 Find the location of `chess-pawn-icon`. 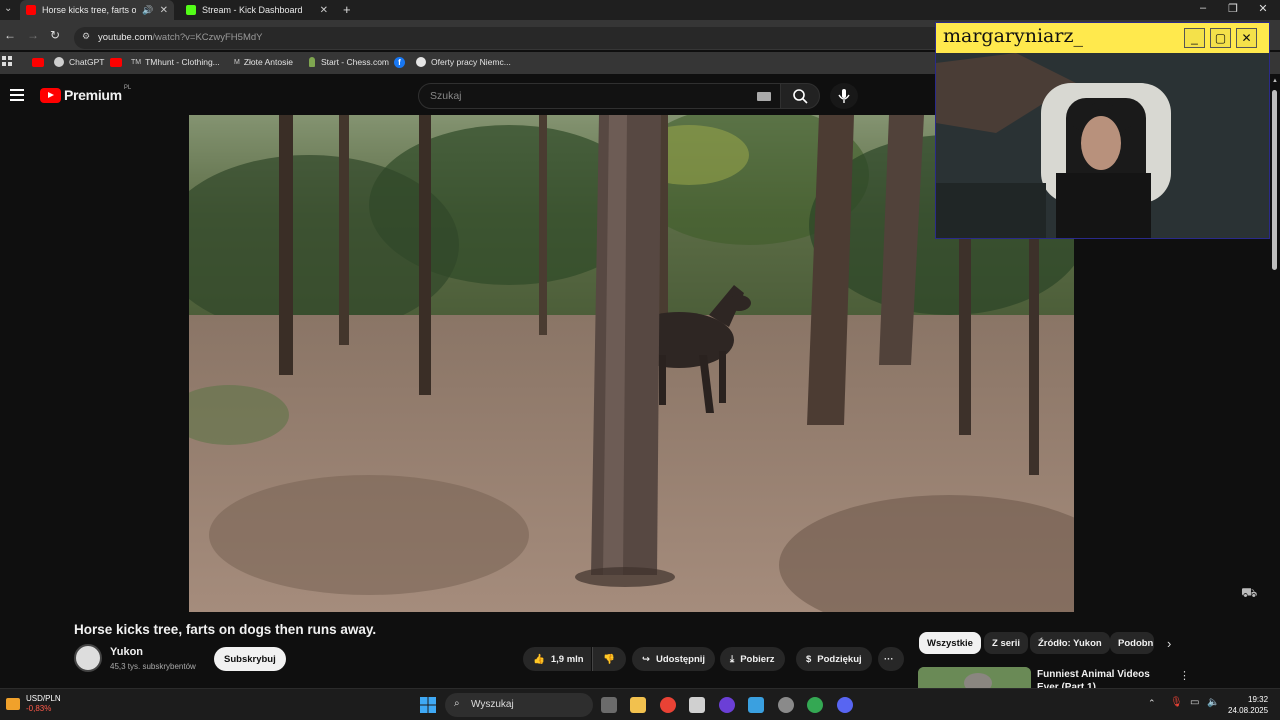

chess-pawn-icon is located at coordinates (312, 62).